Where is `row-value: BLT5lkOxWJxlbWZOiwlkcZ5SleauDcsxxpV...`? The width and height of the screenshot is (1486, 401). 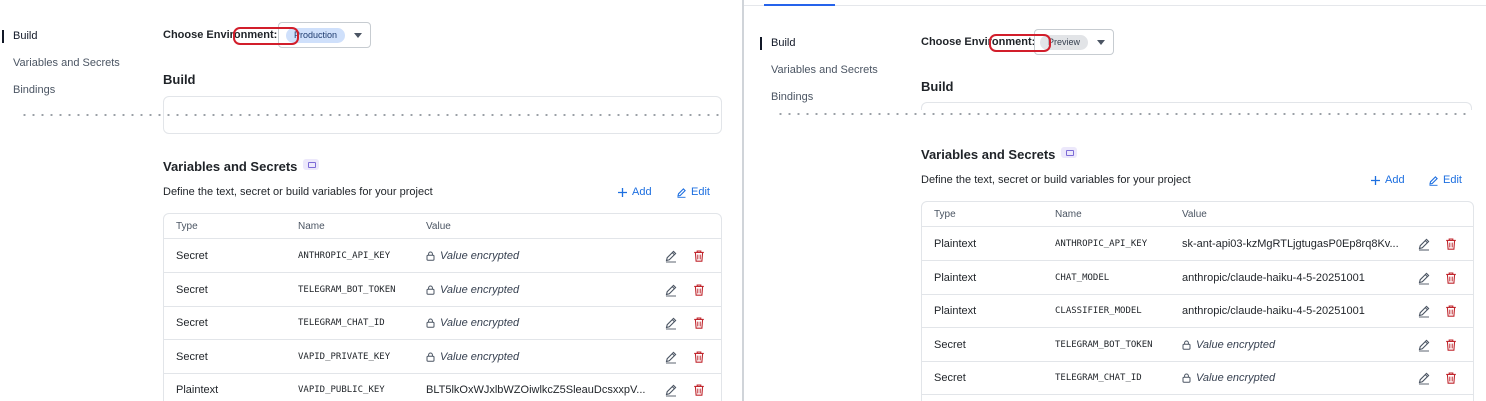 row-value: BLT5lkOxWJxlbWZOiwlkcZ5SleauDcsxxpV... is located at coordinates (536, 390).